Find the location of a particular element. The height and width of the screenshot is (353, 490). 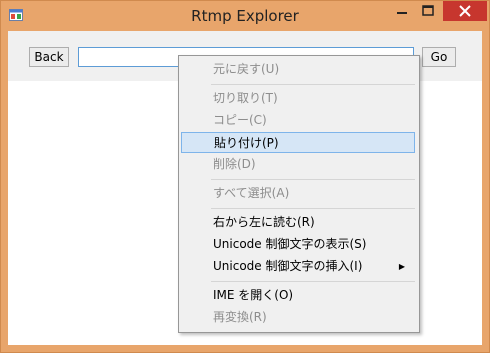

menu-item-open-ime: IME を開く(O) is located at coordinates (298, 295).